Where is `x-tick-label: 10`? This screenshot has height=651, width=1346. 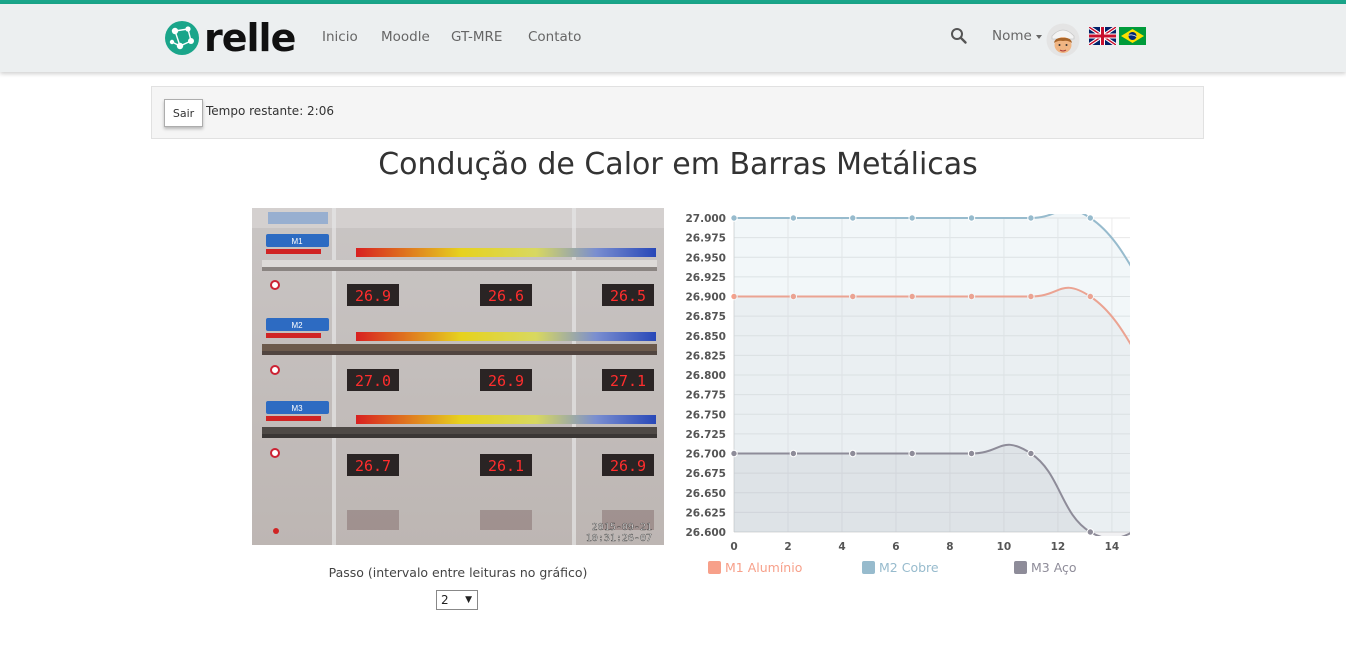
x-tick-label: 10 is located at coordinates (1004, 547).